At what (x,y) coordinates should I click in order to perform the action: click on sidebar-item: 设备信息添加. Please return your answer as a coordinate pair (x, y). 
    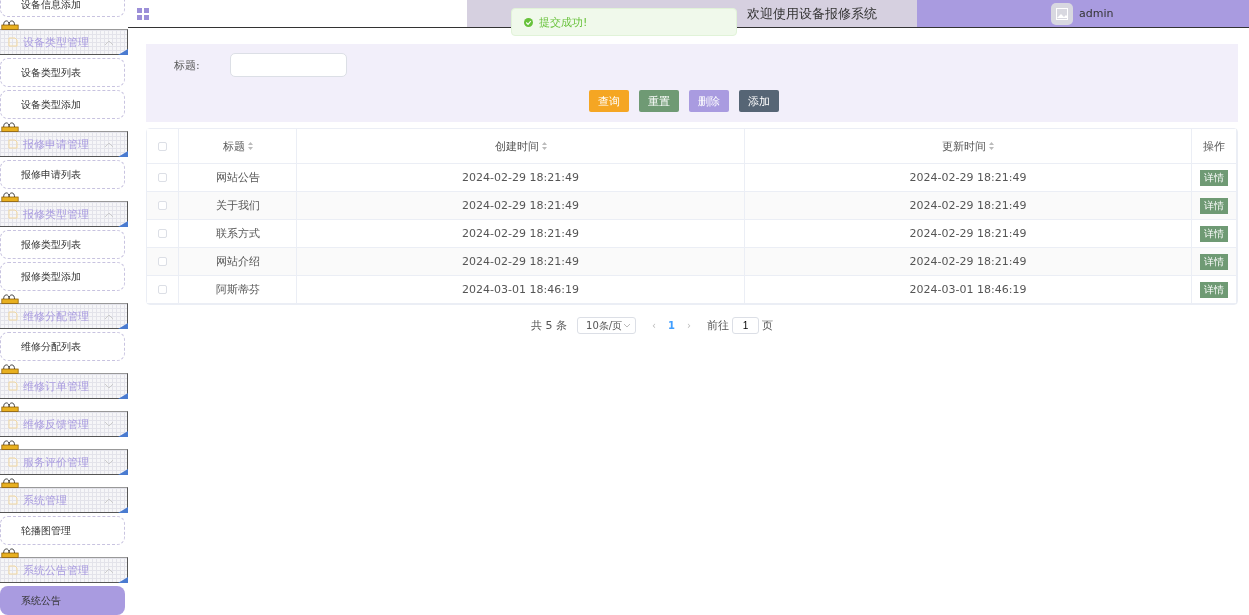
    Looking at the image, I should click on (62, 8).